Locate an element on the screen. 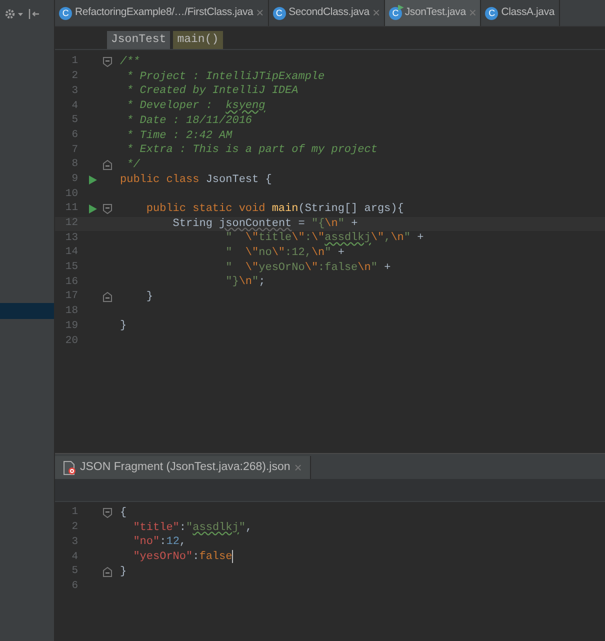  code-line: String jsonContent = "{\n" + is located at coordinates (265, 224).